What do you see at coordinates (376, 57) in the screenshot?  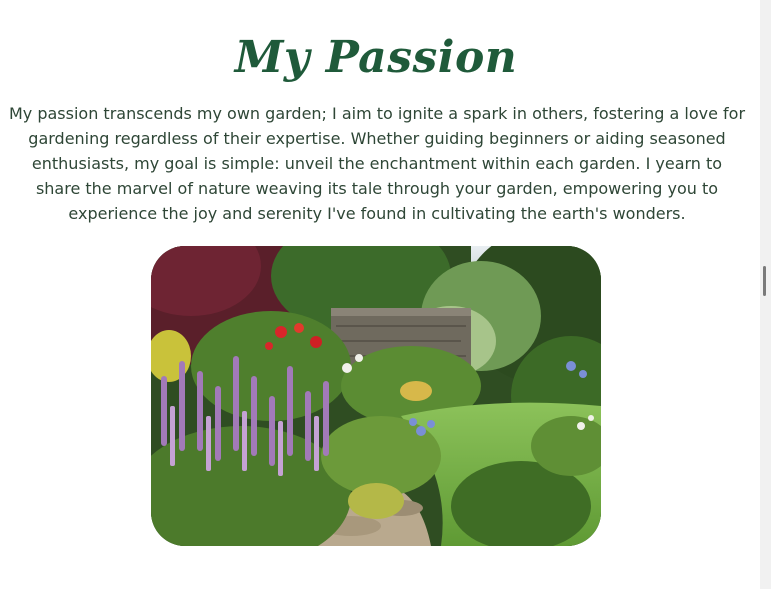 I see `section-title: My Passion` at bounding box center [376, 57].